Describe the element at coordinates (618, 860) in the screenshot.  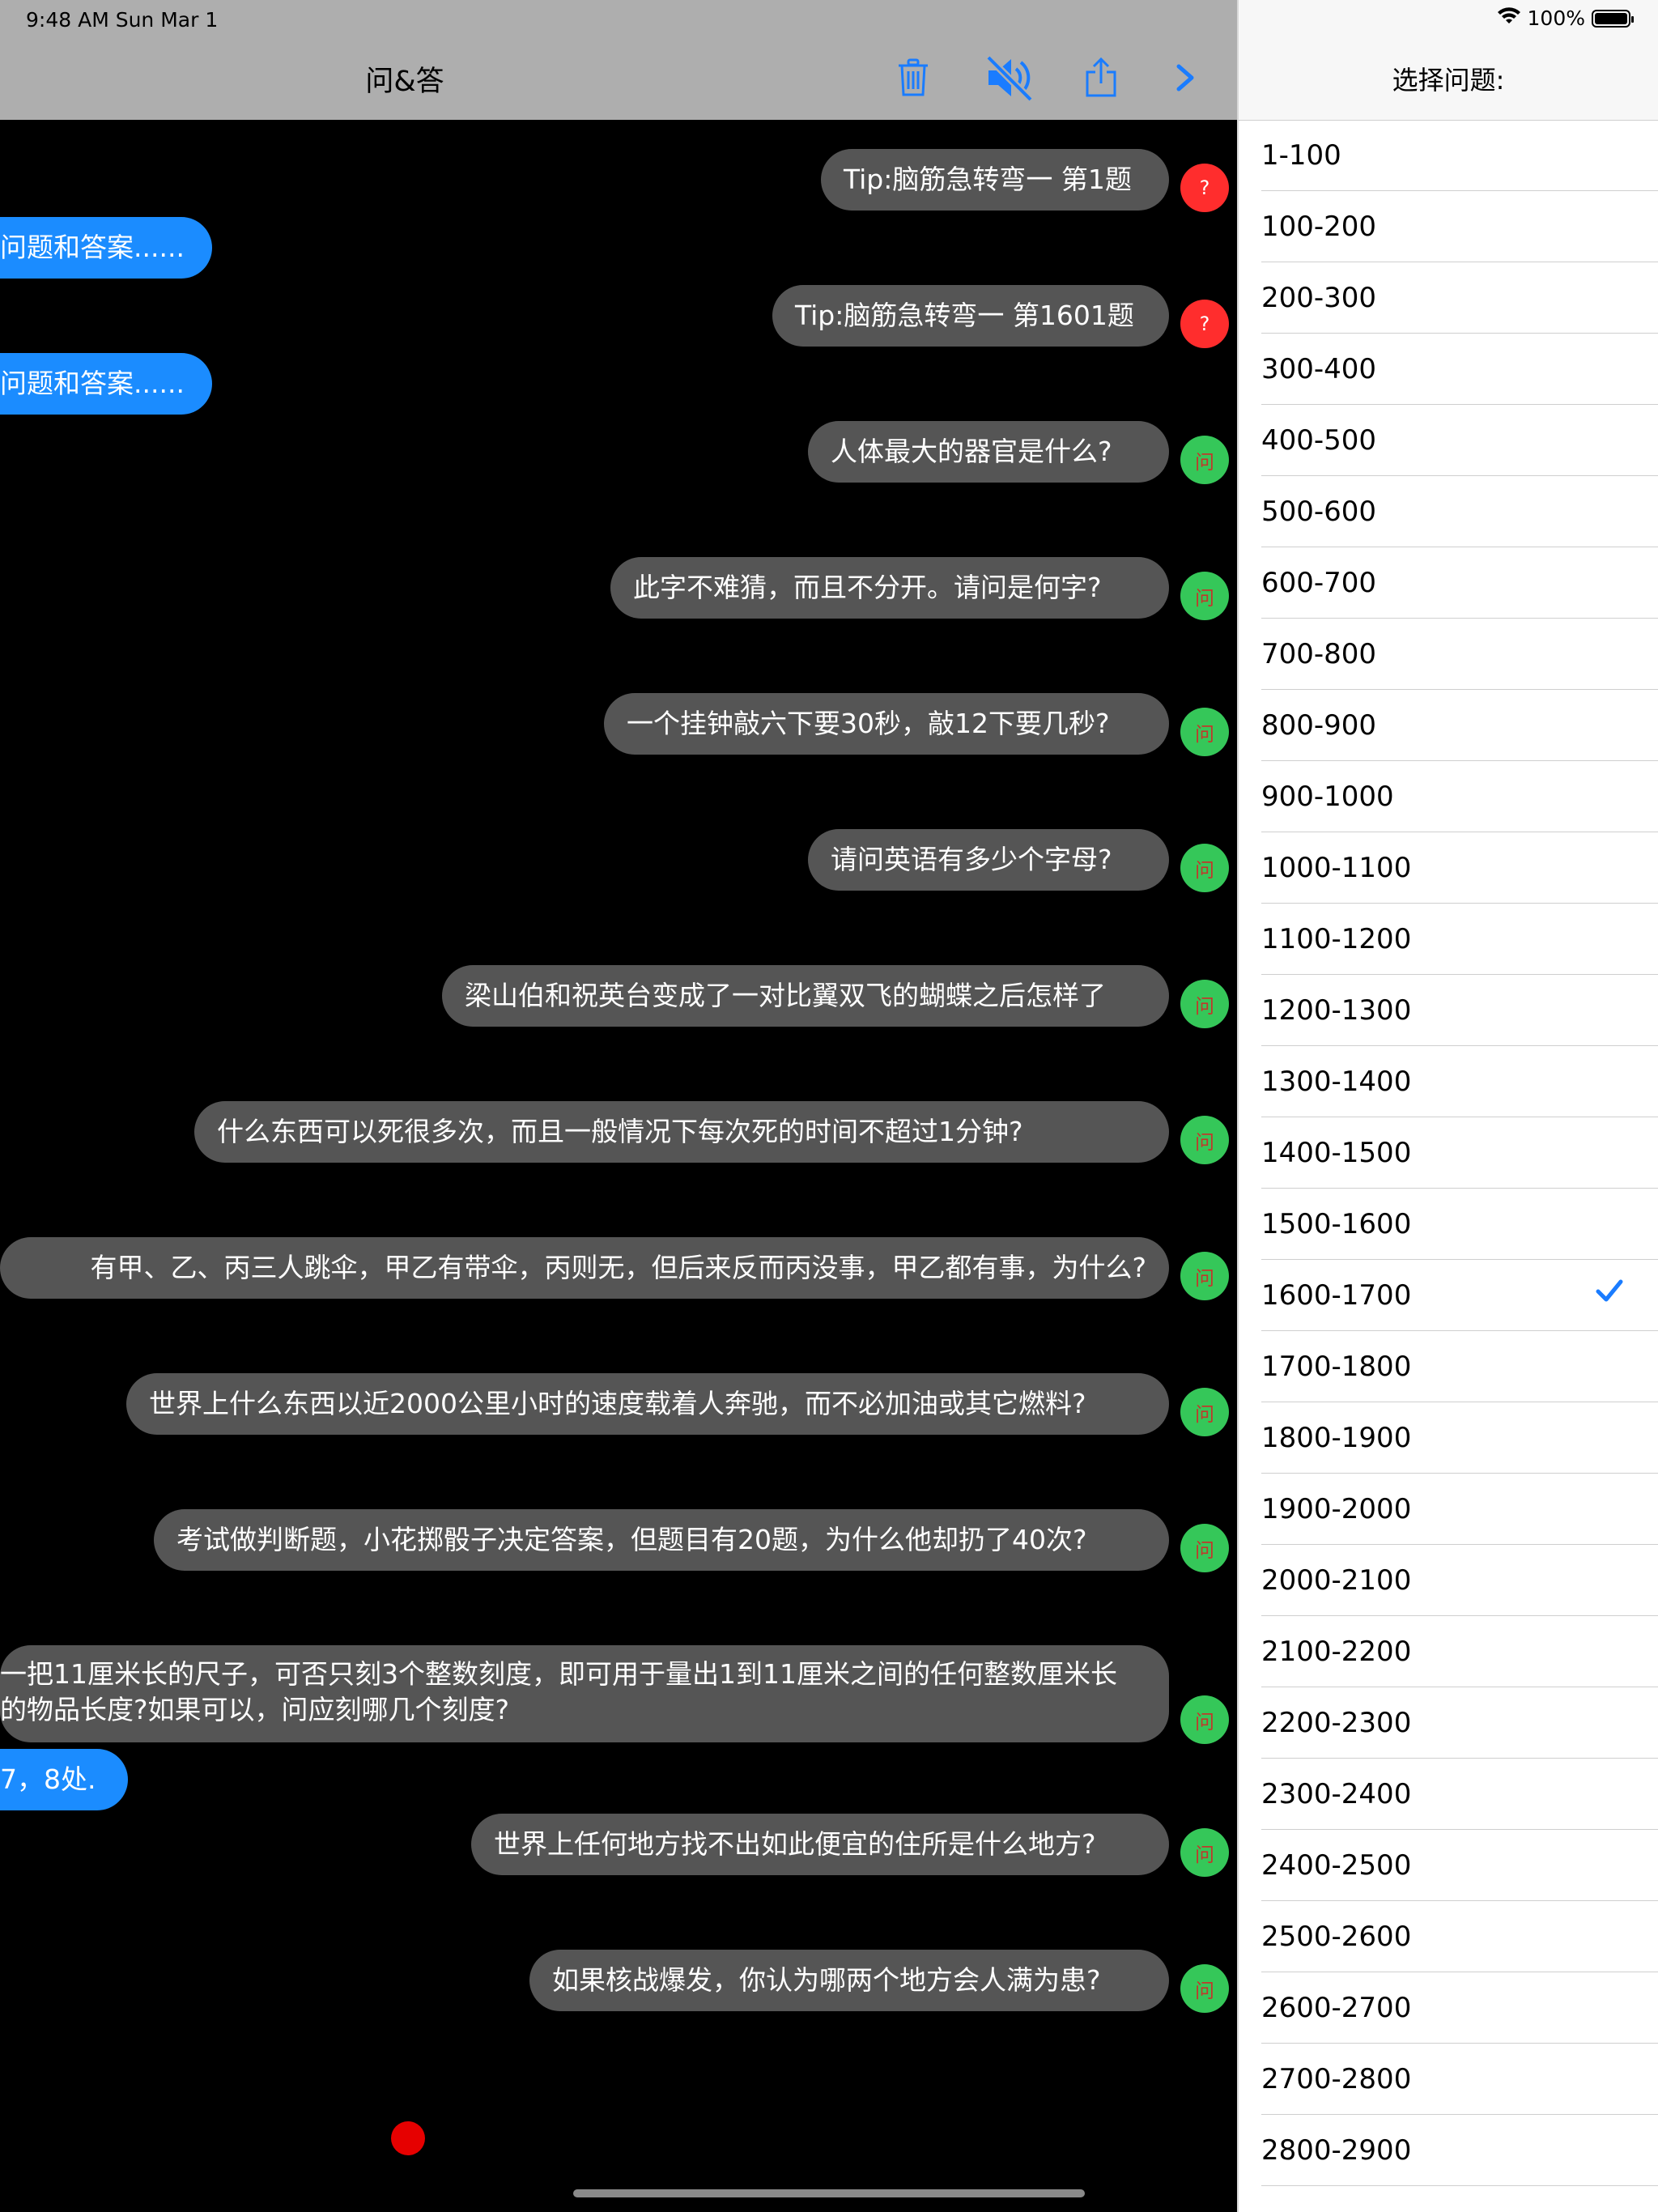
I see `question-message: 请问英语有多少个字母? 问` at that location.